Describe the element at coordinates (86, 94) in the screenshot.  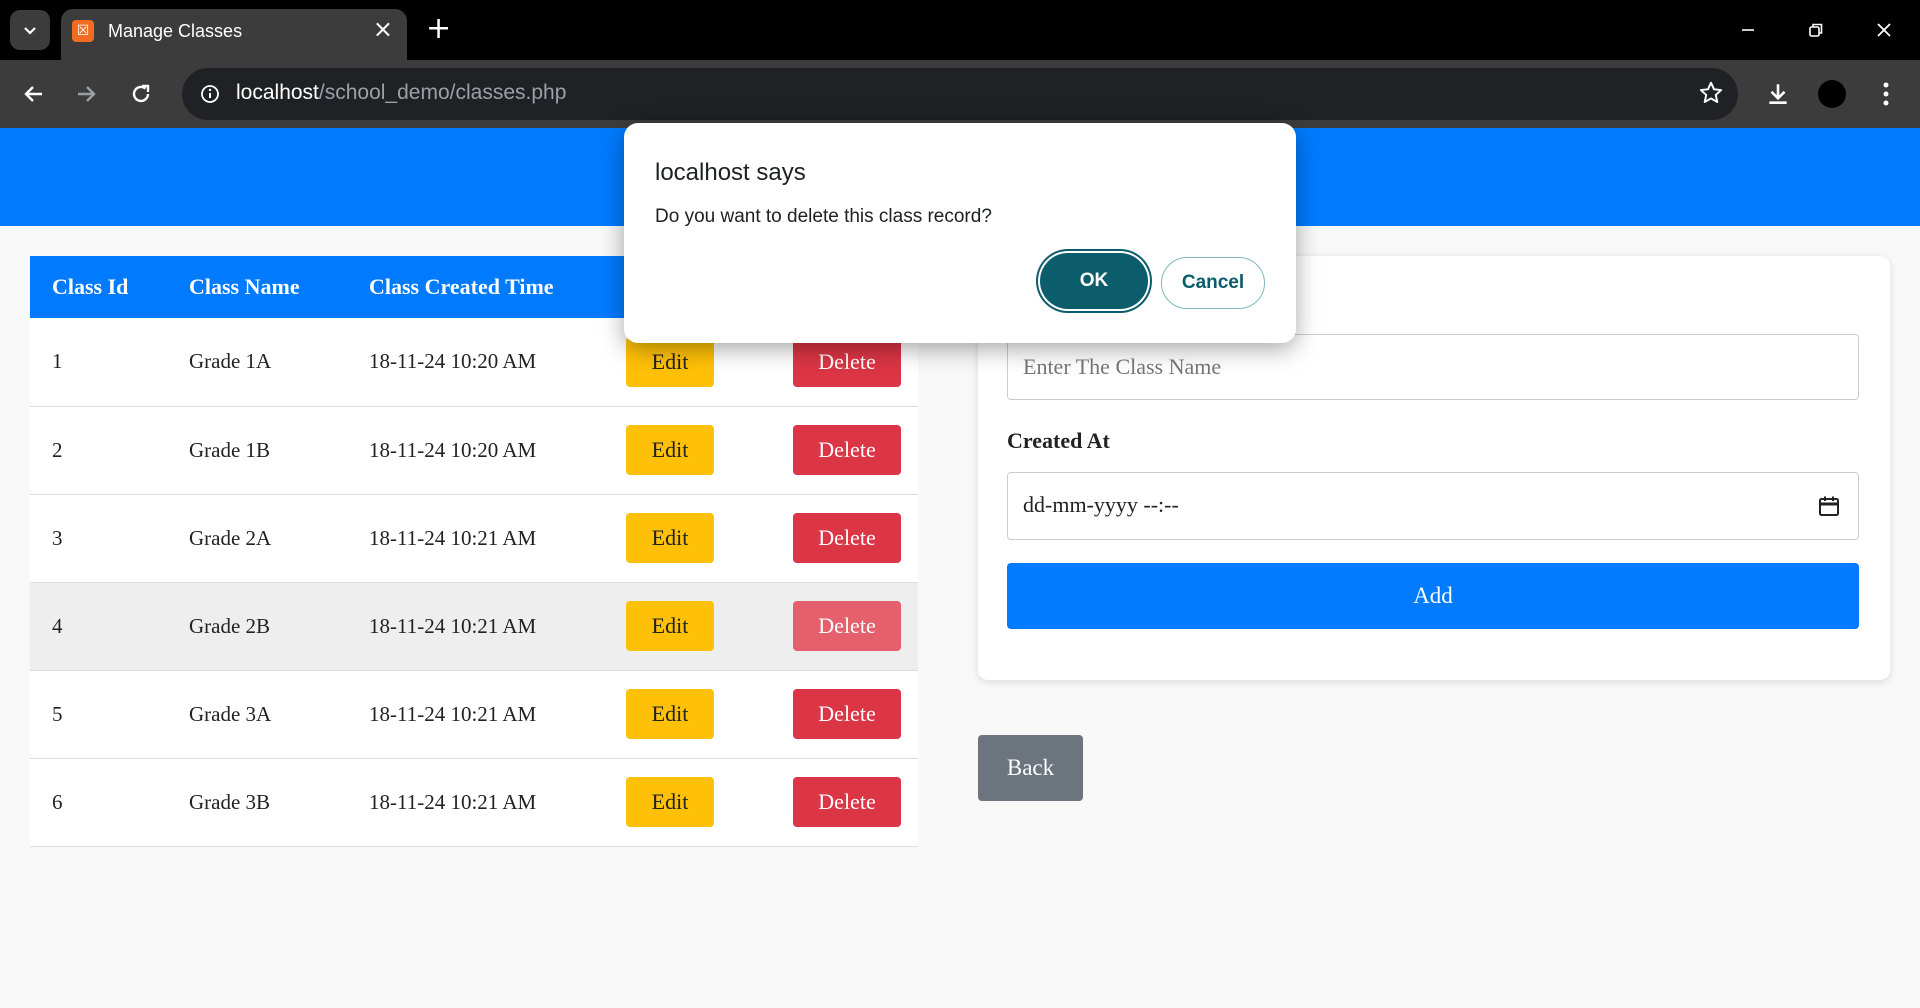
I see `forward-arrow-icon` at that location.